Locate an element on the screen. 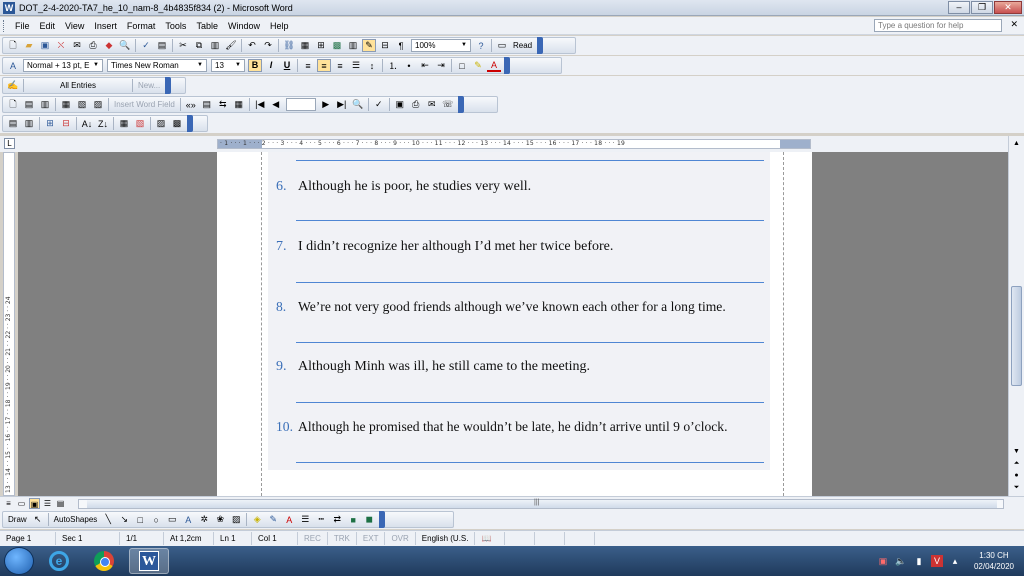 The image size is (1024, 576). email-icon: ✉ is located at coordinates (77, 45).